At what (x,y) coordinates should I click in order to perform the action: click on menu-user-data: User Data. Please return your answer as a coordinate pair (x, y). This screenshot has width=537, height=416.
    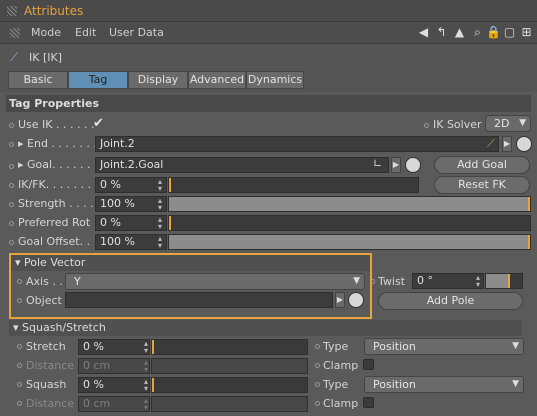
    Looking at the image, I should click on (136, 32).